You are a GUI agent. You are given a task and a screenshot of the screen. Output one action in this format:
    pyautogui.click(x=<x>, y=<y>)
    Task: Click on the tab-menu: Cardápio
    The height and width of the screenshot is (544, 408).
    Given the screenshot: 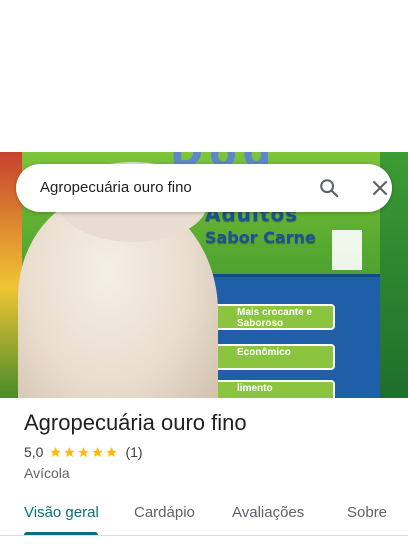 What is the action you would take?
    pyautogui.click(x=164, y=512)
    